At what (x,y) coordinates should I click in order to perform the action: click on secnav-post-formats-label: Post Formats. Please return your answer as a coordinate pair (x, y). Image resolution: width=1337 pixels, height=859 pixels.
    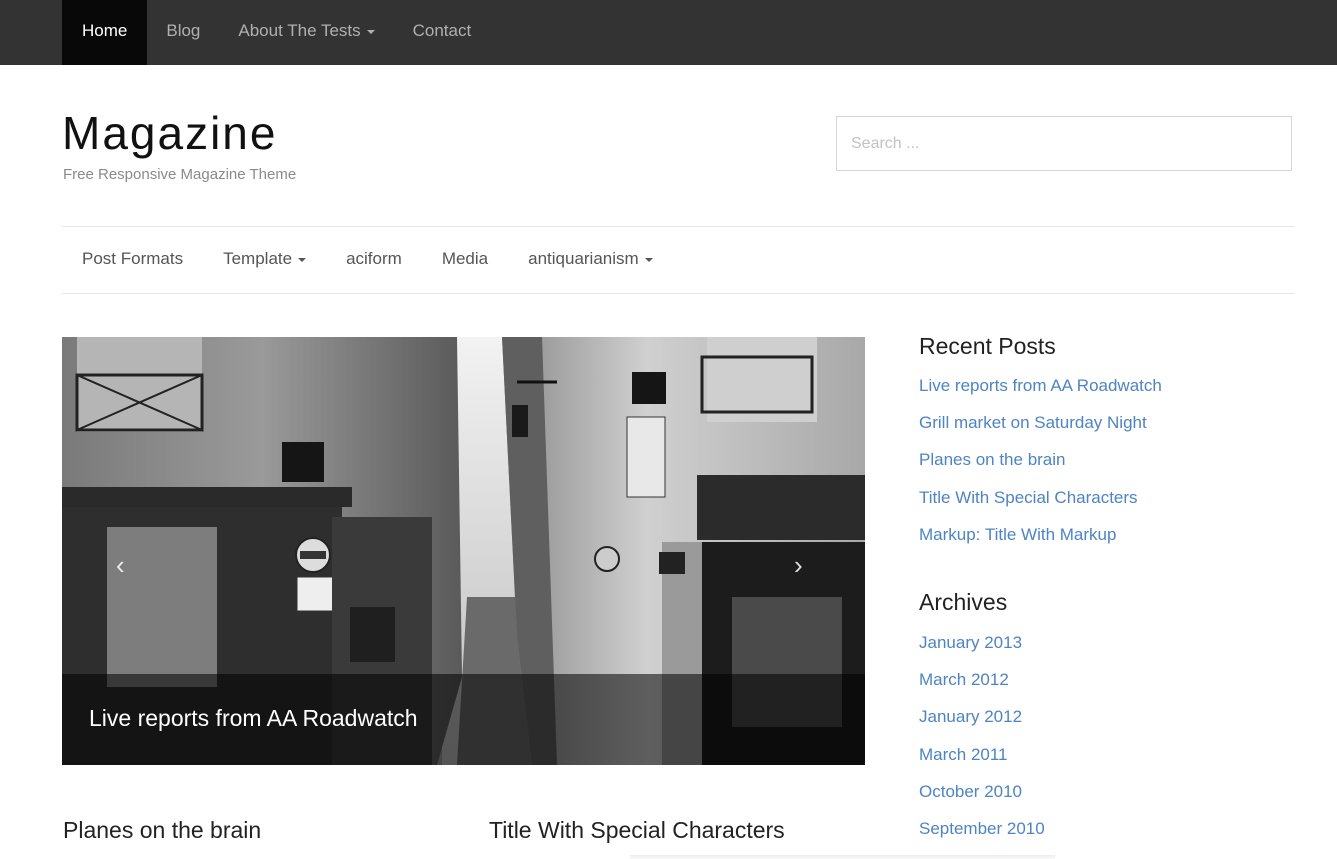
    Looking at the image, I should click on (133, 258).